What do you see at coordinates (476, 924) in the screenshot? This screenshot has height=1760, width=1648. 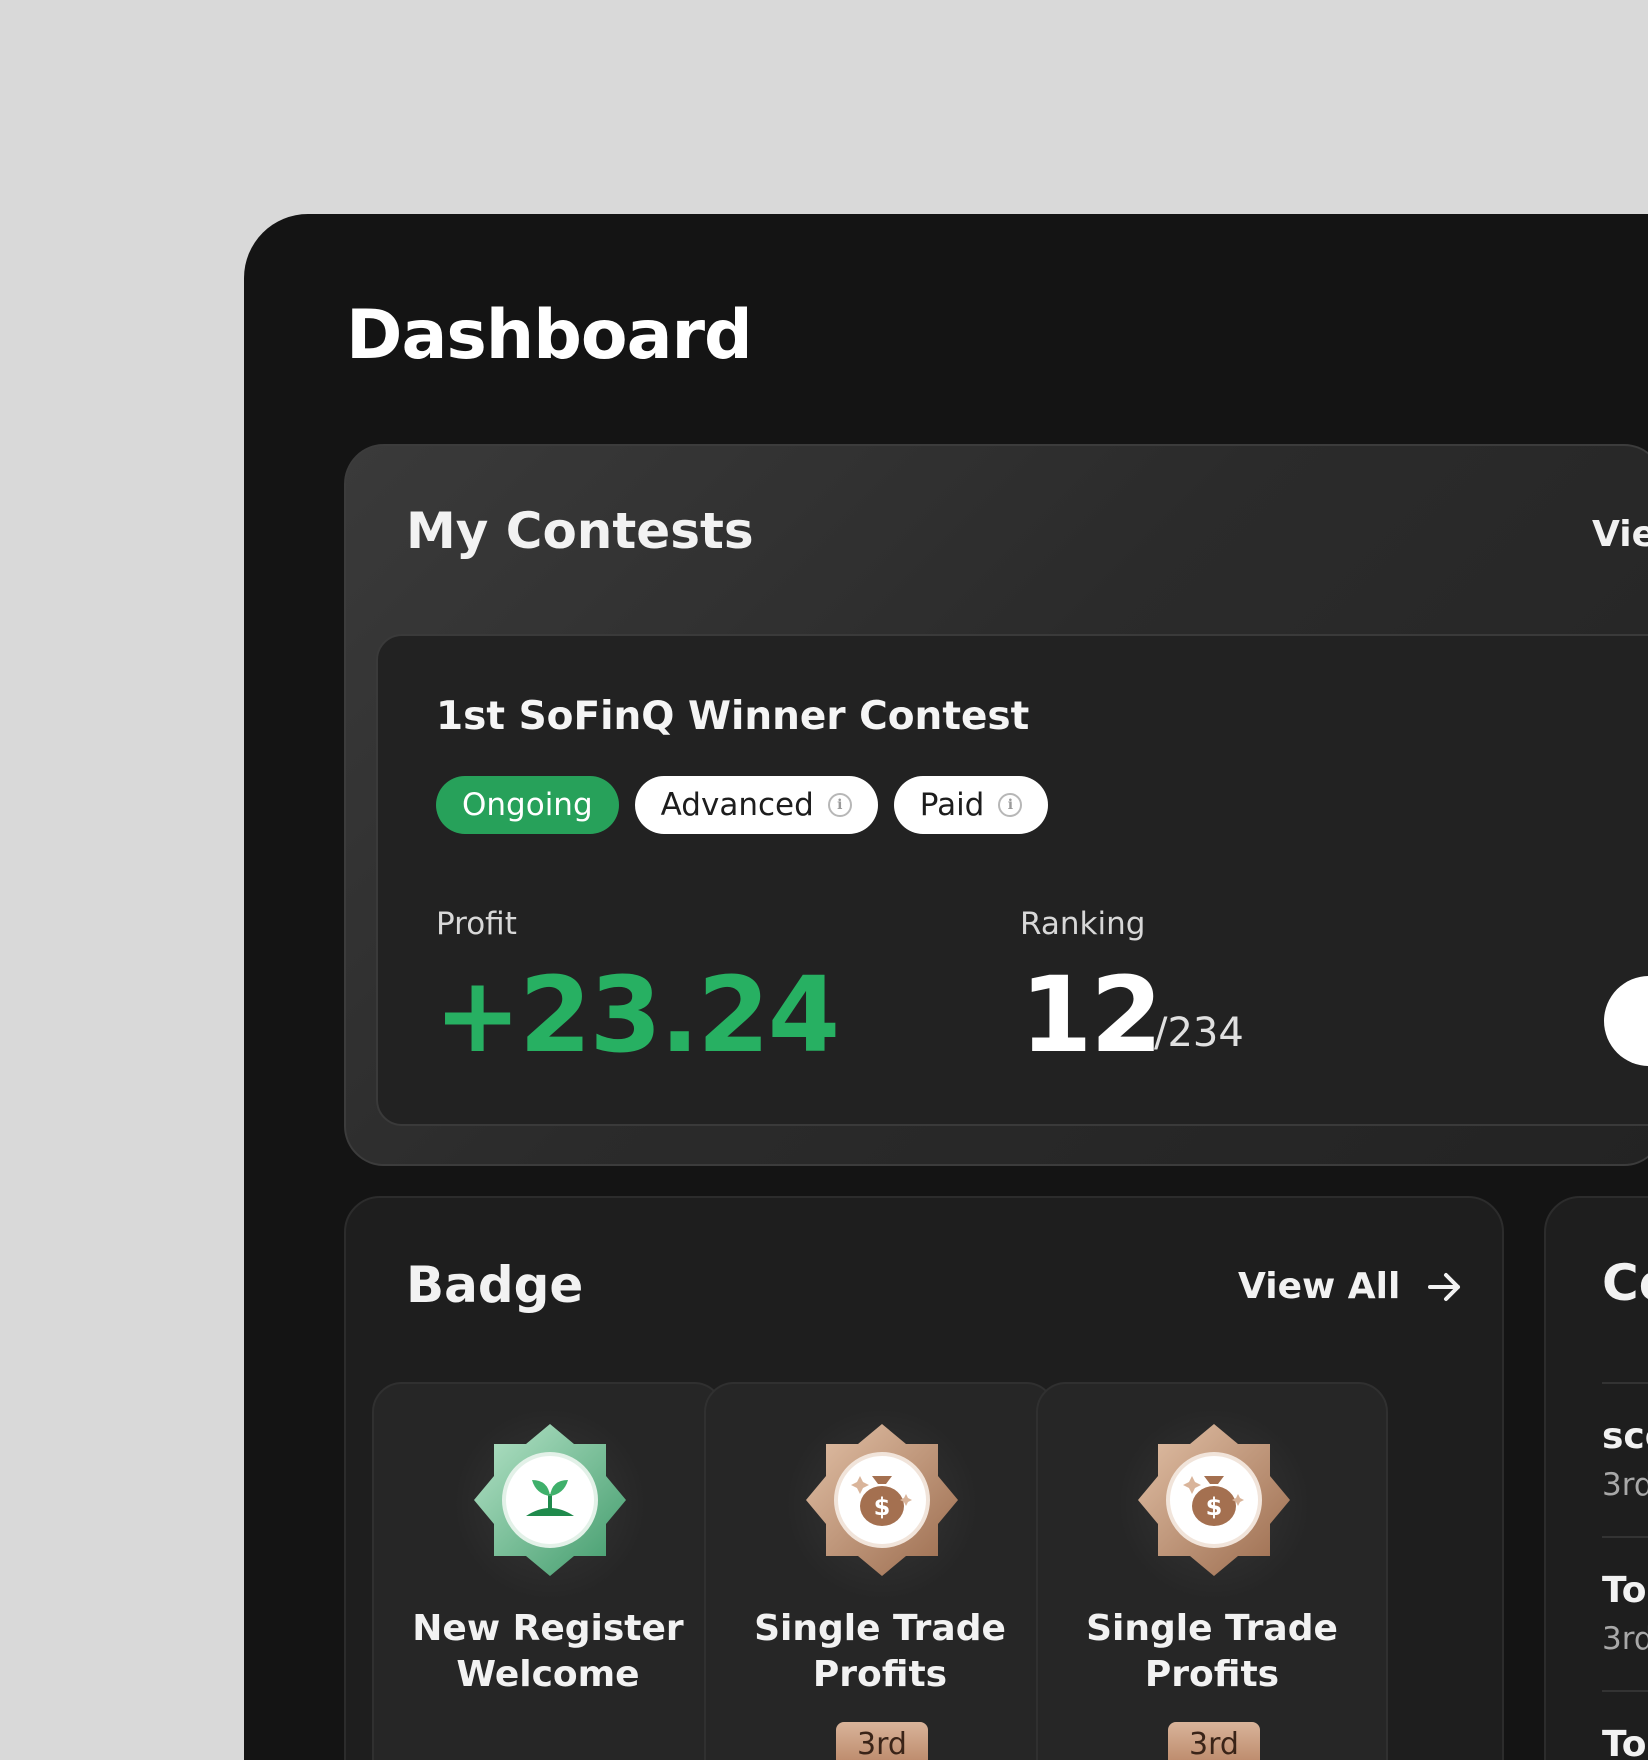 I see `profit-label: Profit` at bounding box center [476, 924].